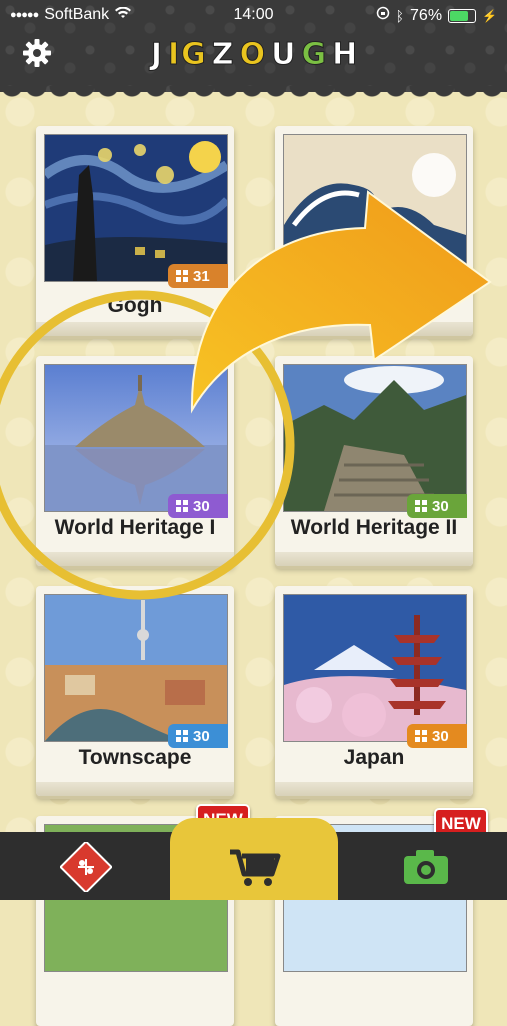  What do you see at coordinates (37, 53) in the screenshot?
I see `gear-icon` at bounding box center [37, 53].